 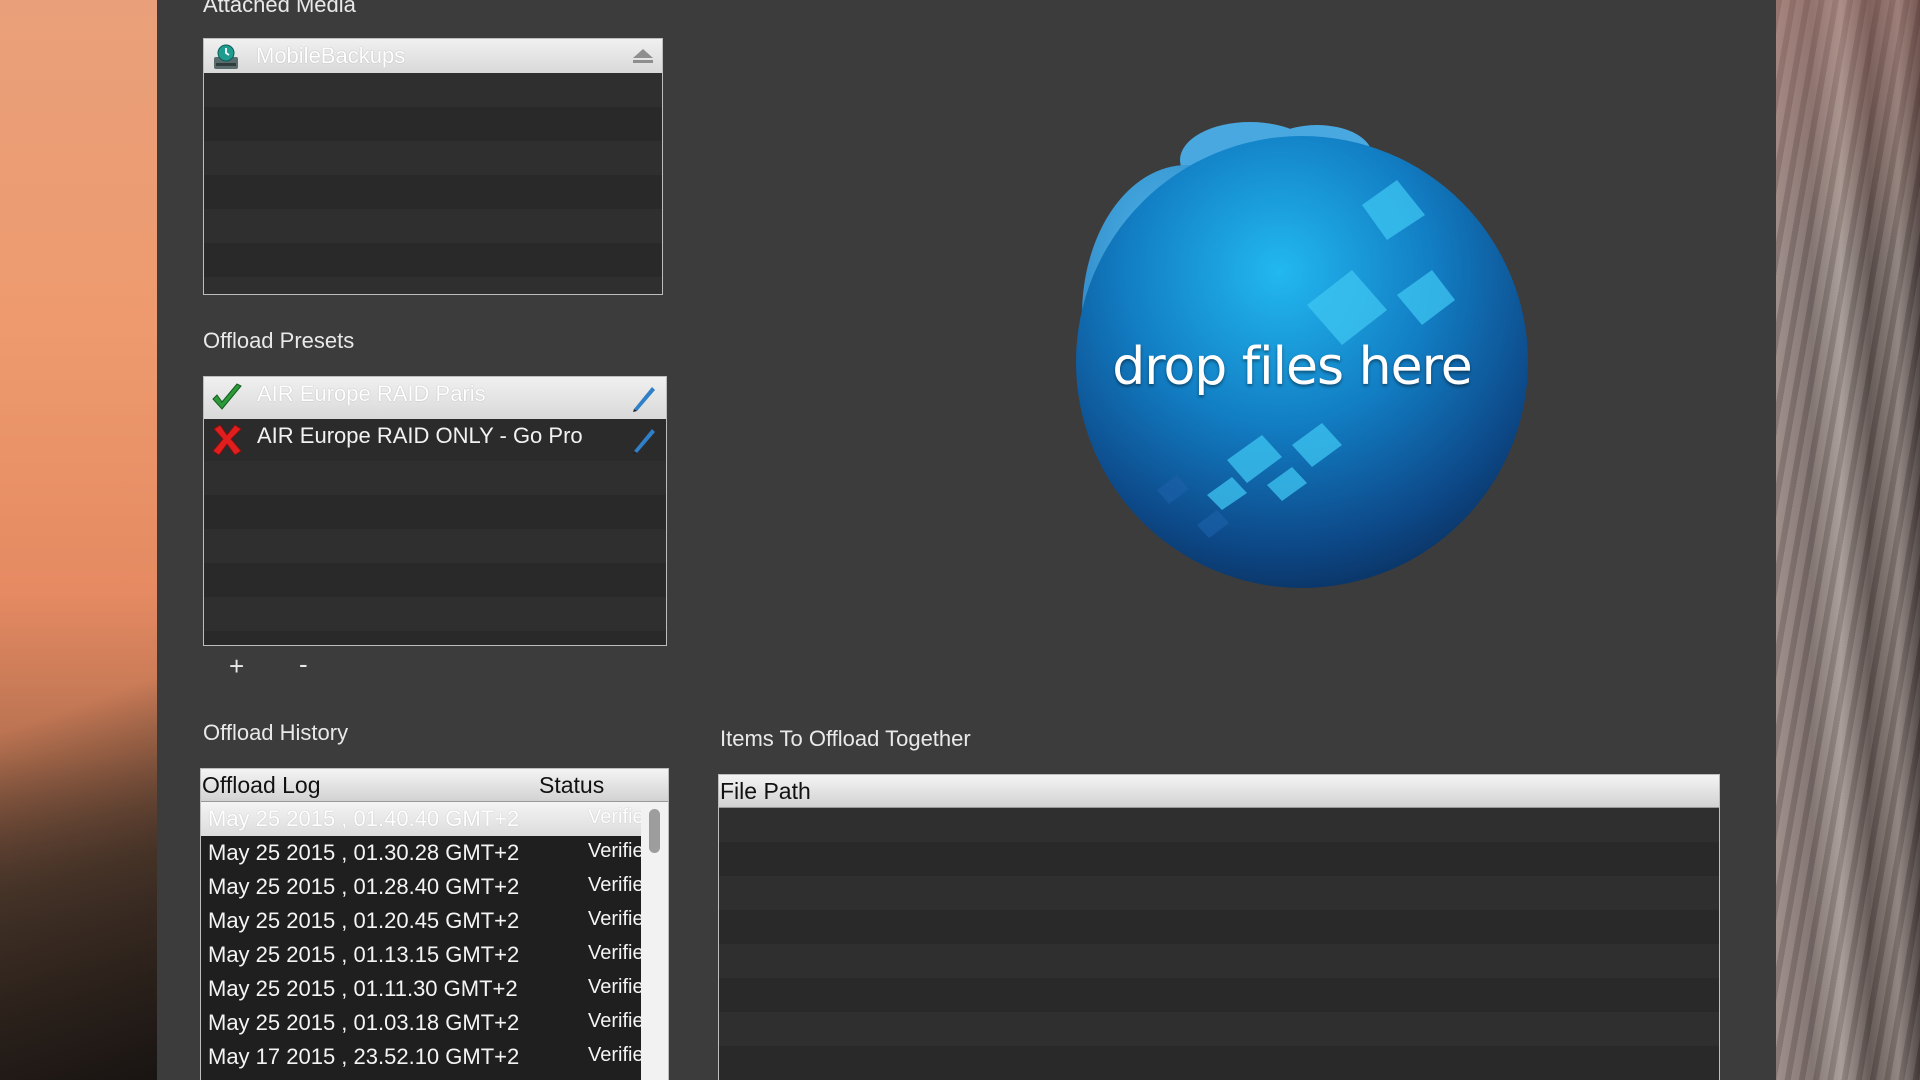 What do you see at coordinates (845, 738) in the screenshot?
I see `items-to-offload-title: Items To Offload Together` at bounding box center [845, 738].